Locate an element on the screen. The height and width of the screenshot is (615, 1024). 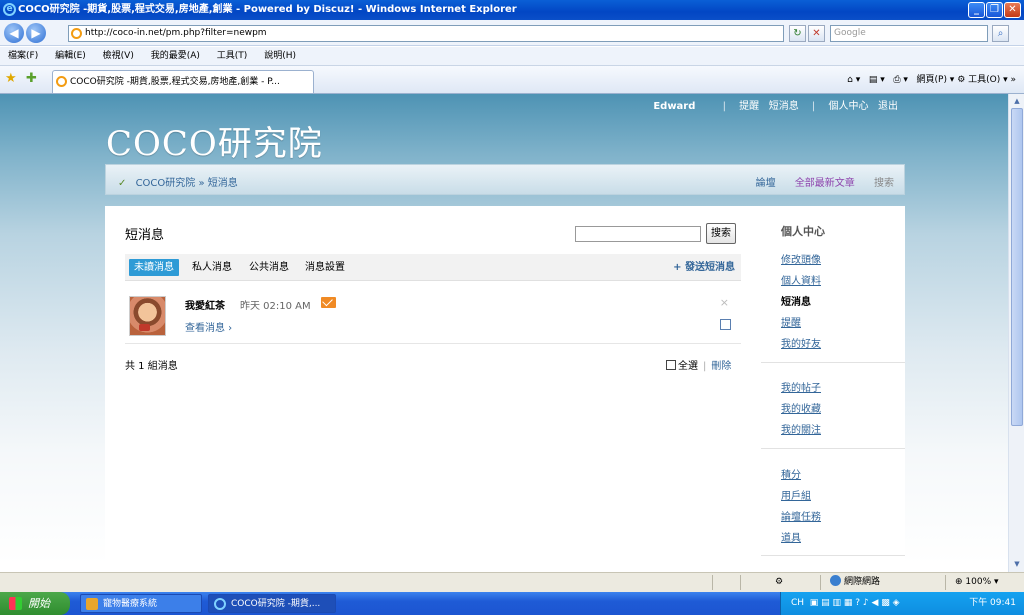
mail-icon is located at coordinates (328, 302).